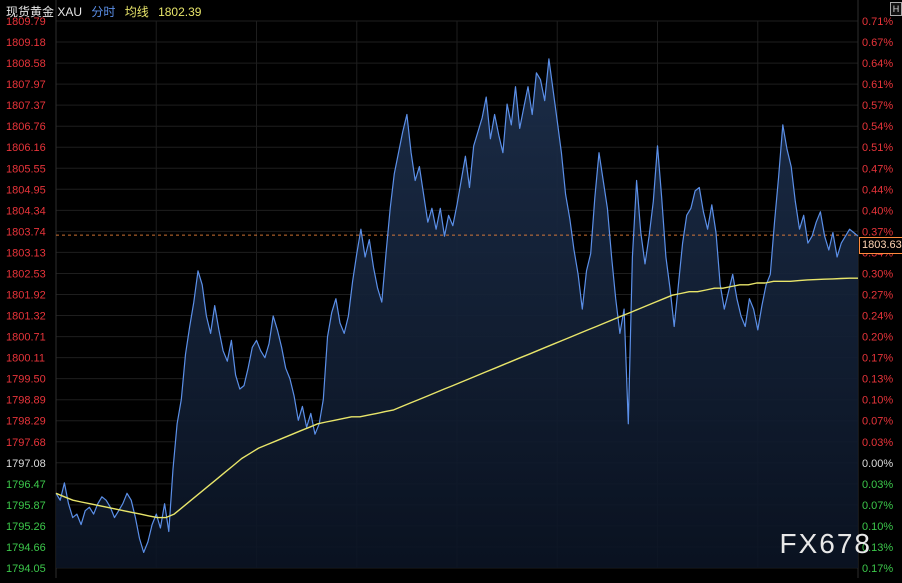  I want to click on y-tick-label-left: 1800.71, so click(26, 338).